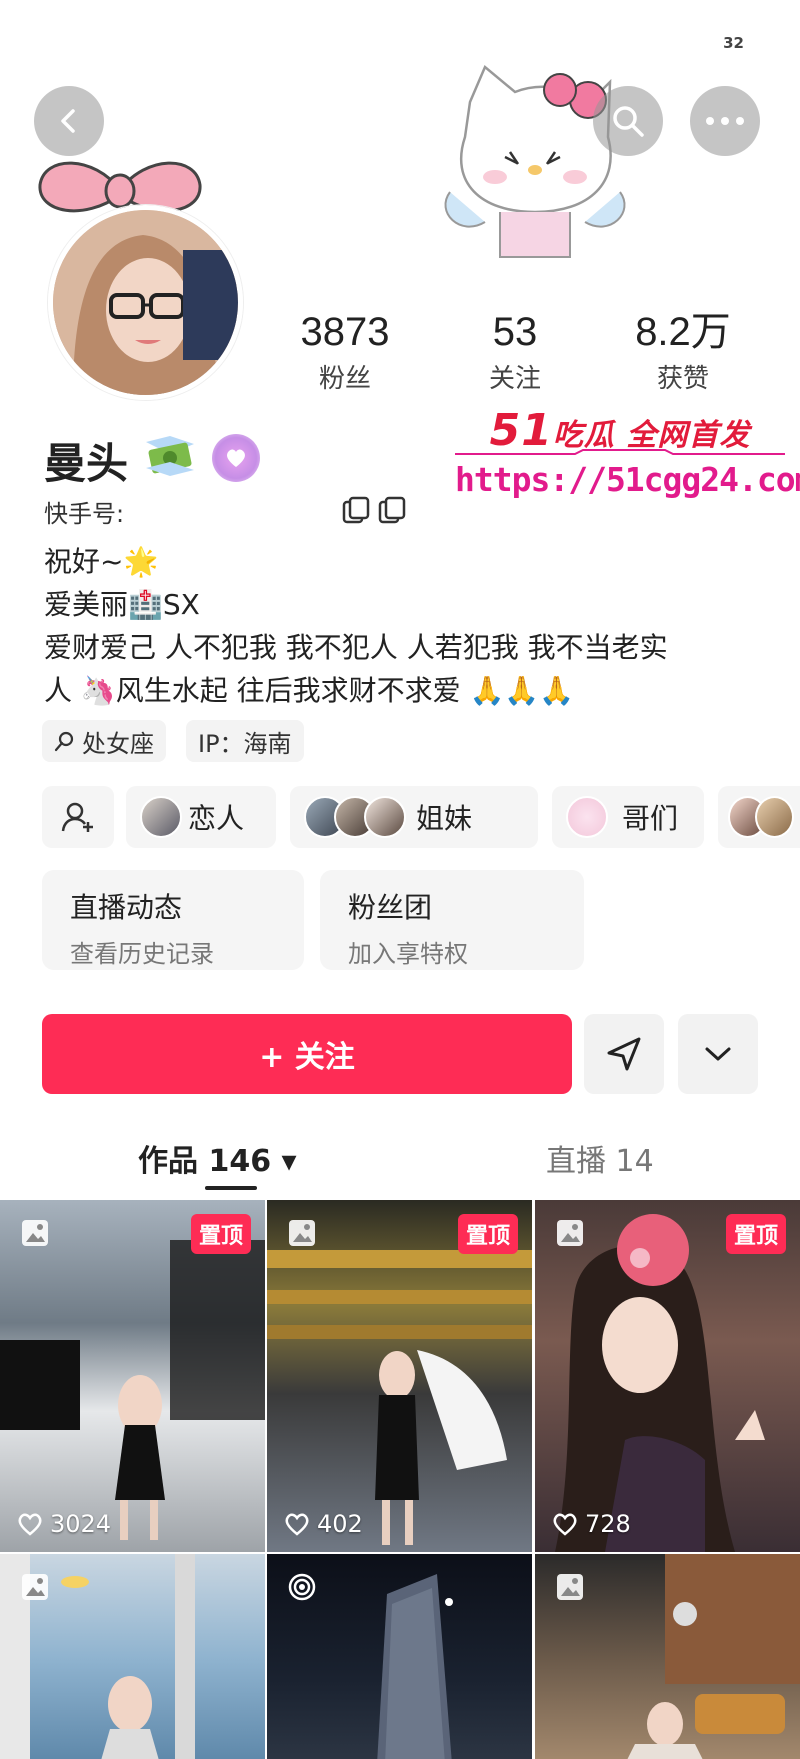 The height and width of the screenshot is (1759, 800). Describe the element at coordinates (309, 690) in the screenshot. I see `bio-line: 人 🦄风生水起 往后我求财不求爱￼ 🙏🙏🙏` at that location.